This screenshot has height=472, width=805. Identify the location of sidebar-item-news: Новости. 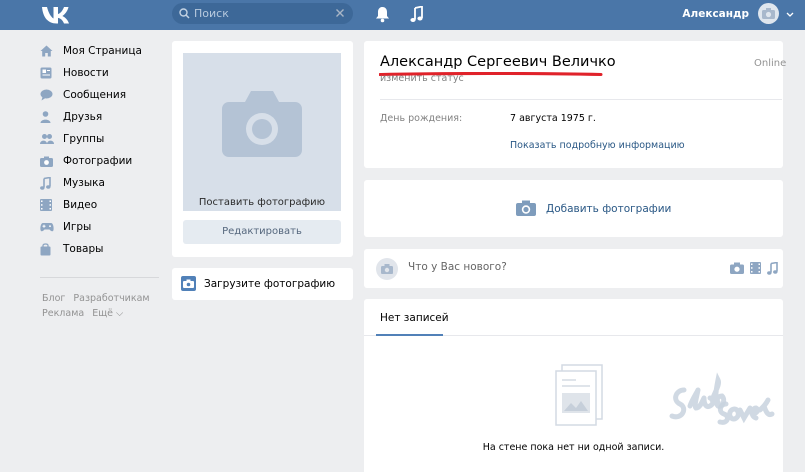
(101, 73).